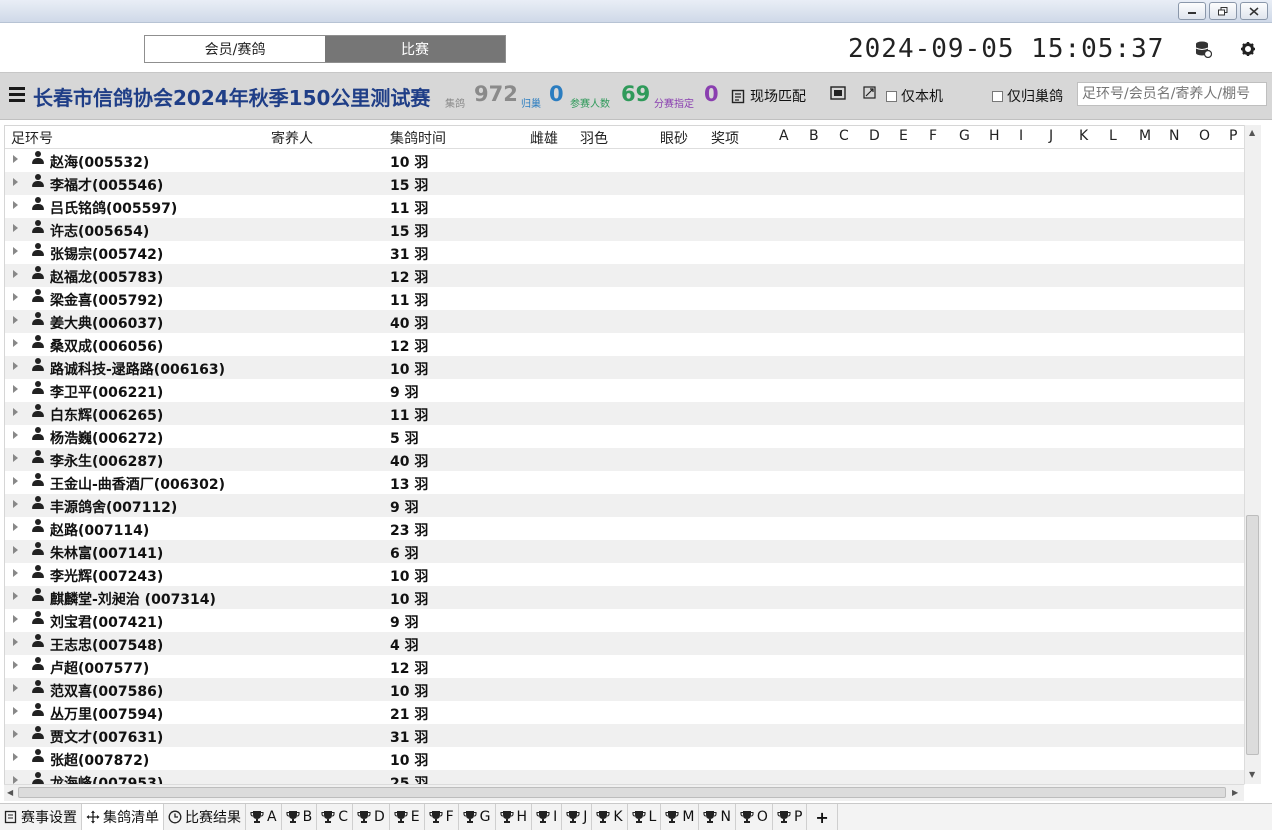 This screenshot has height=834, width=1272. I want to click on column-header-13: G, so click(964, 136).